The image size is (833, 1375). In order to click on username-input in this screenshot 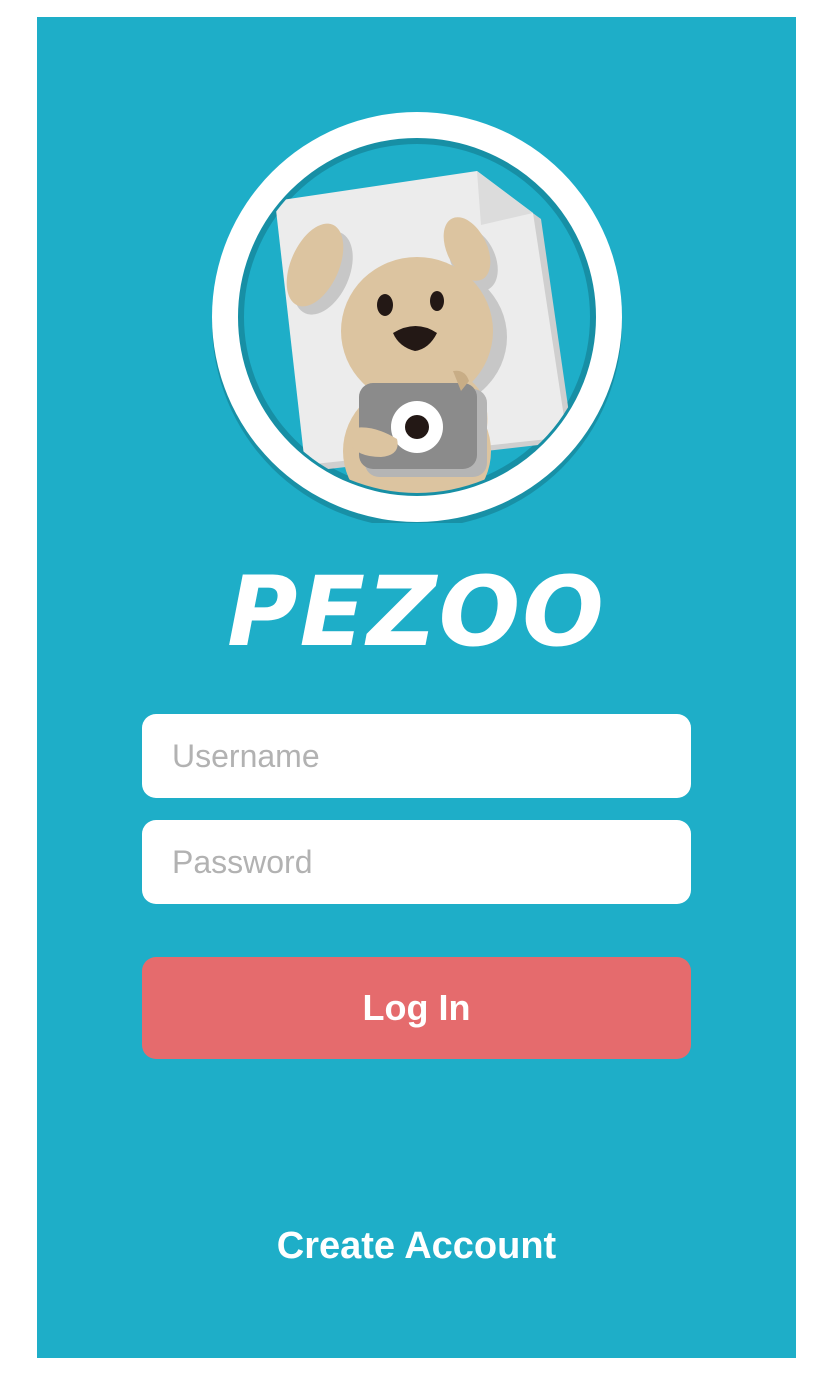, I will do `click(416, 756)`.